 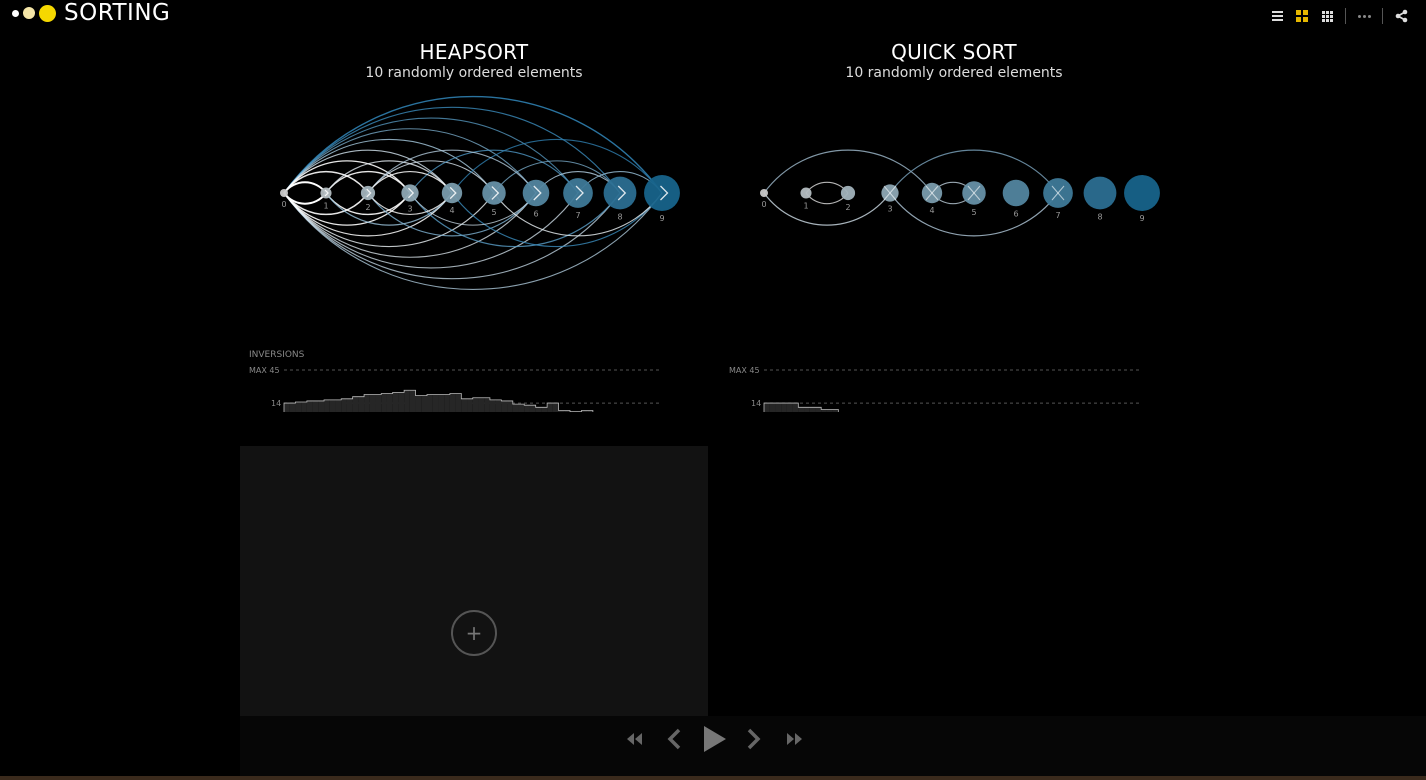 I want to click on panel-title: HEAPSORT, so click(x=474, y=52).